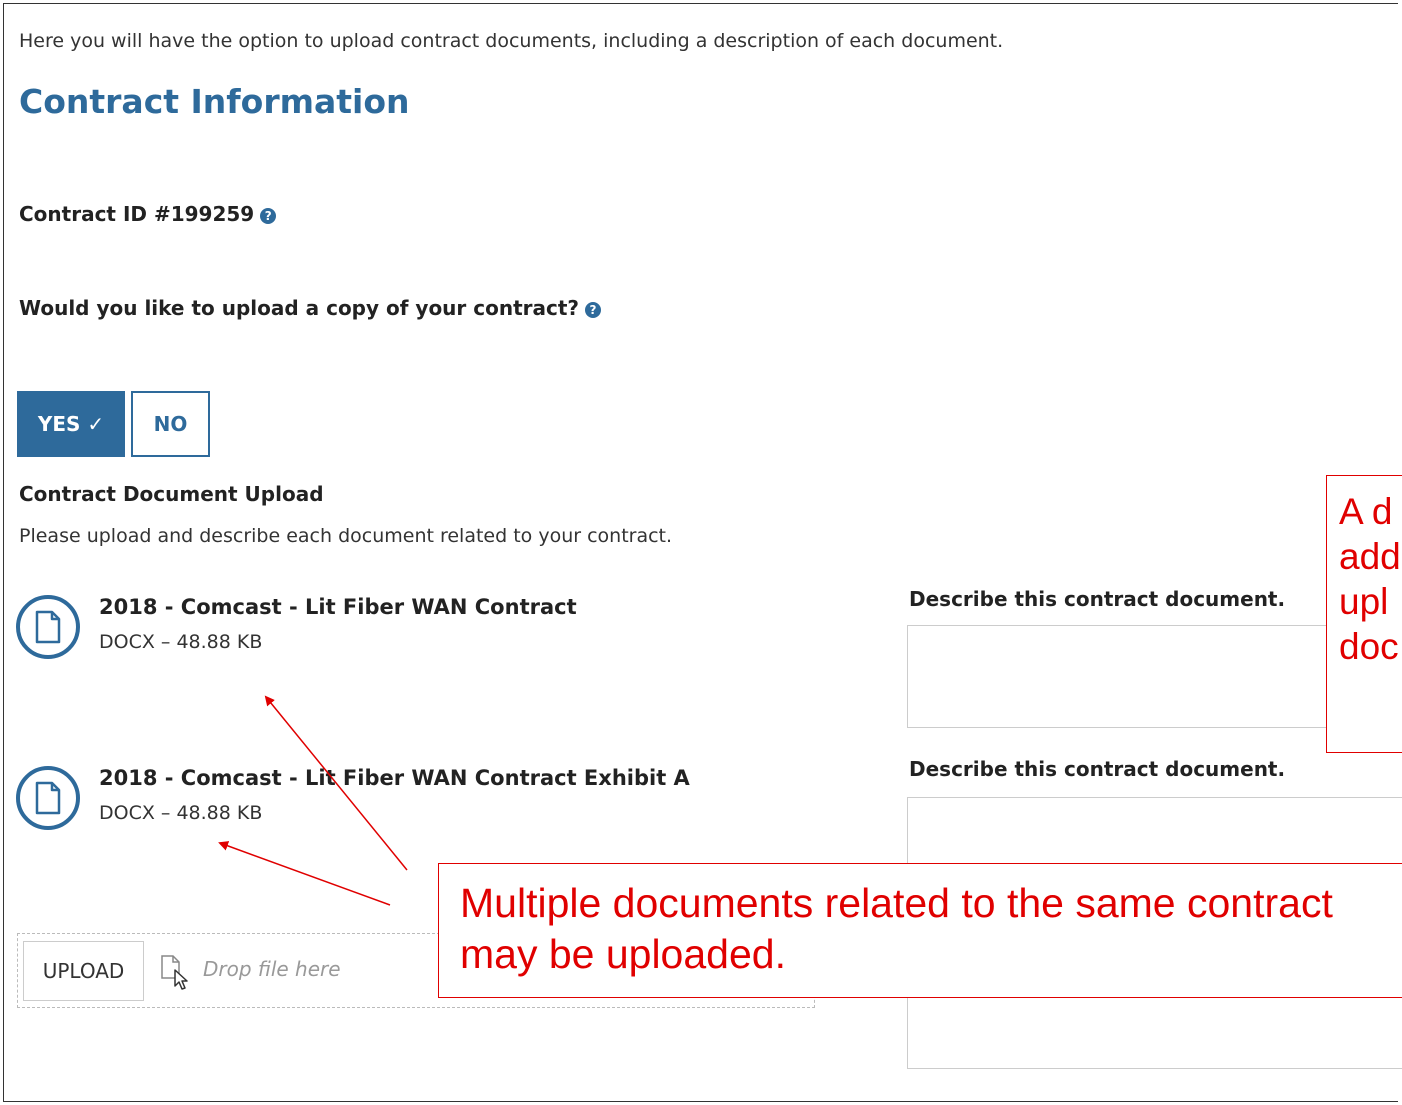 The height and width of the screenshot is (1105, 1402). Describe the element at coordinates (171, 494) in the screenshot. I see `section-title: Contract Document Upload` at that location.